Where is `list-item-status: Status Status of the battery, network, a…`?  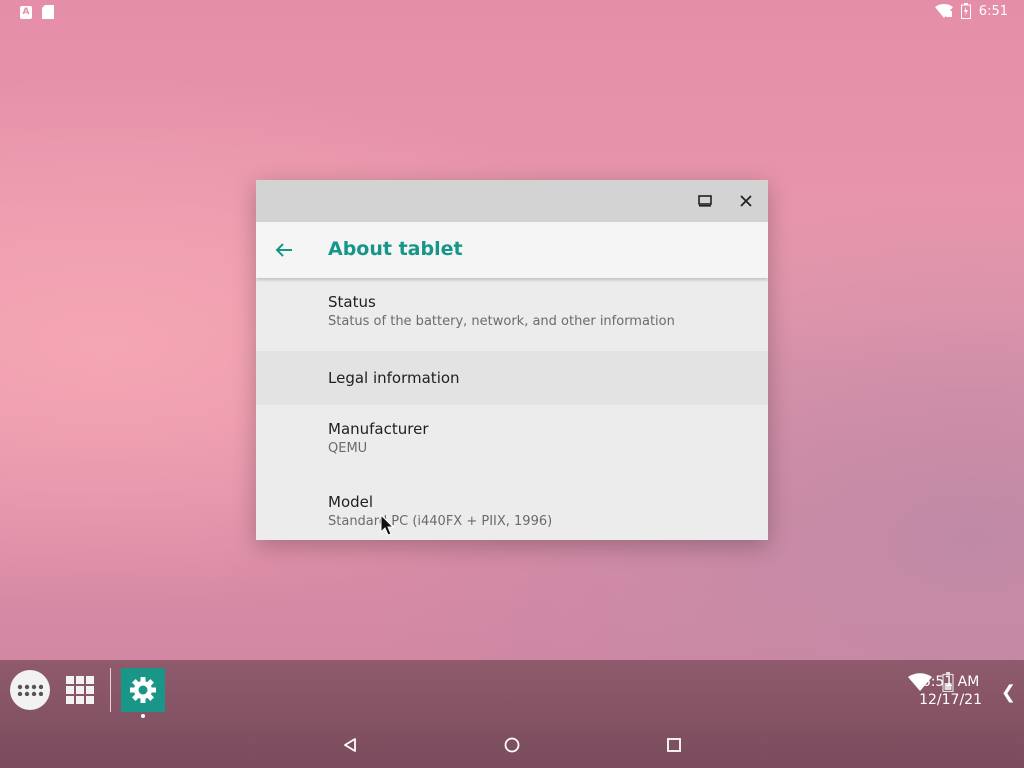 list-item-status: Status Status of the battery, network, a… is located at coordinates (512, 314).